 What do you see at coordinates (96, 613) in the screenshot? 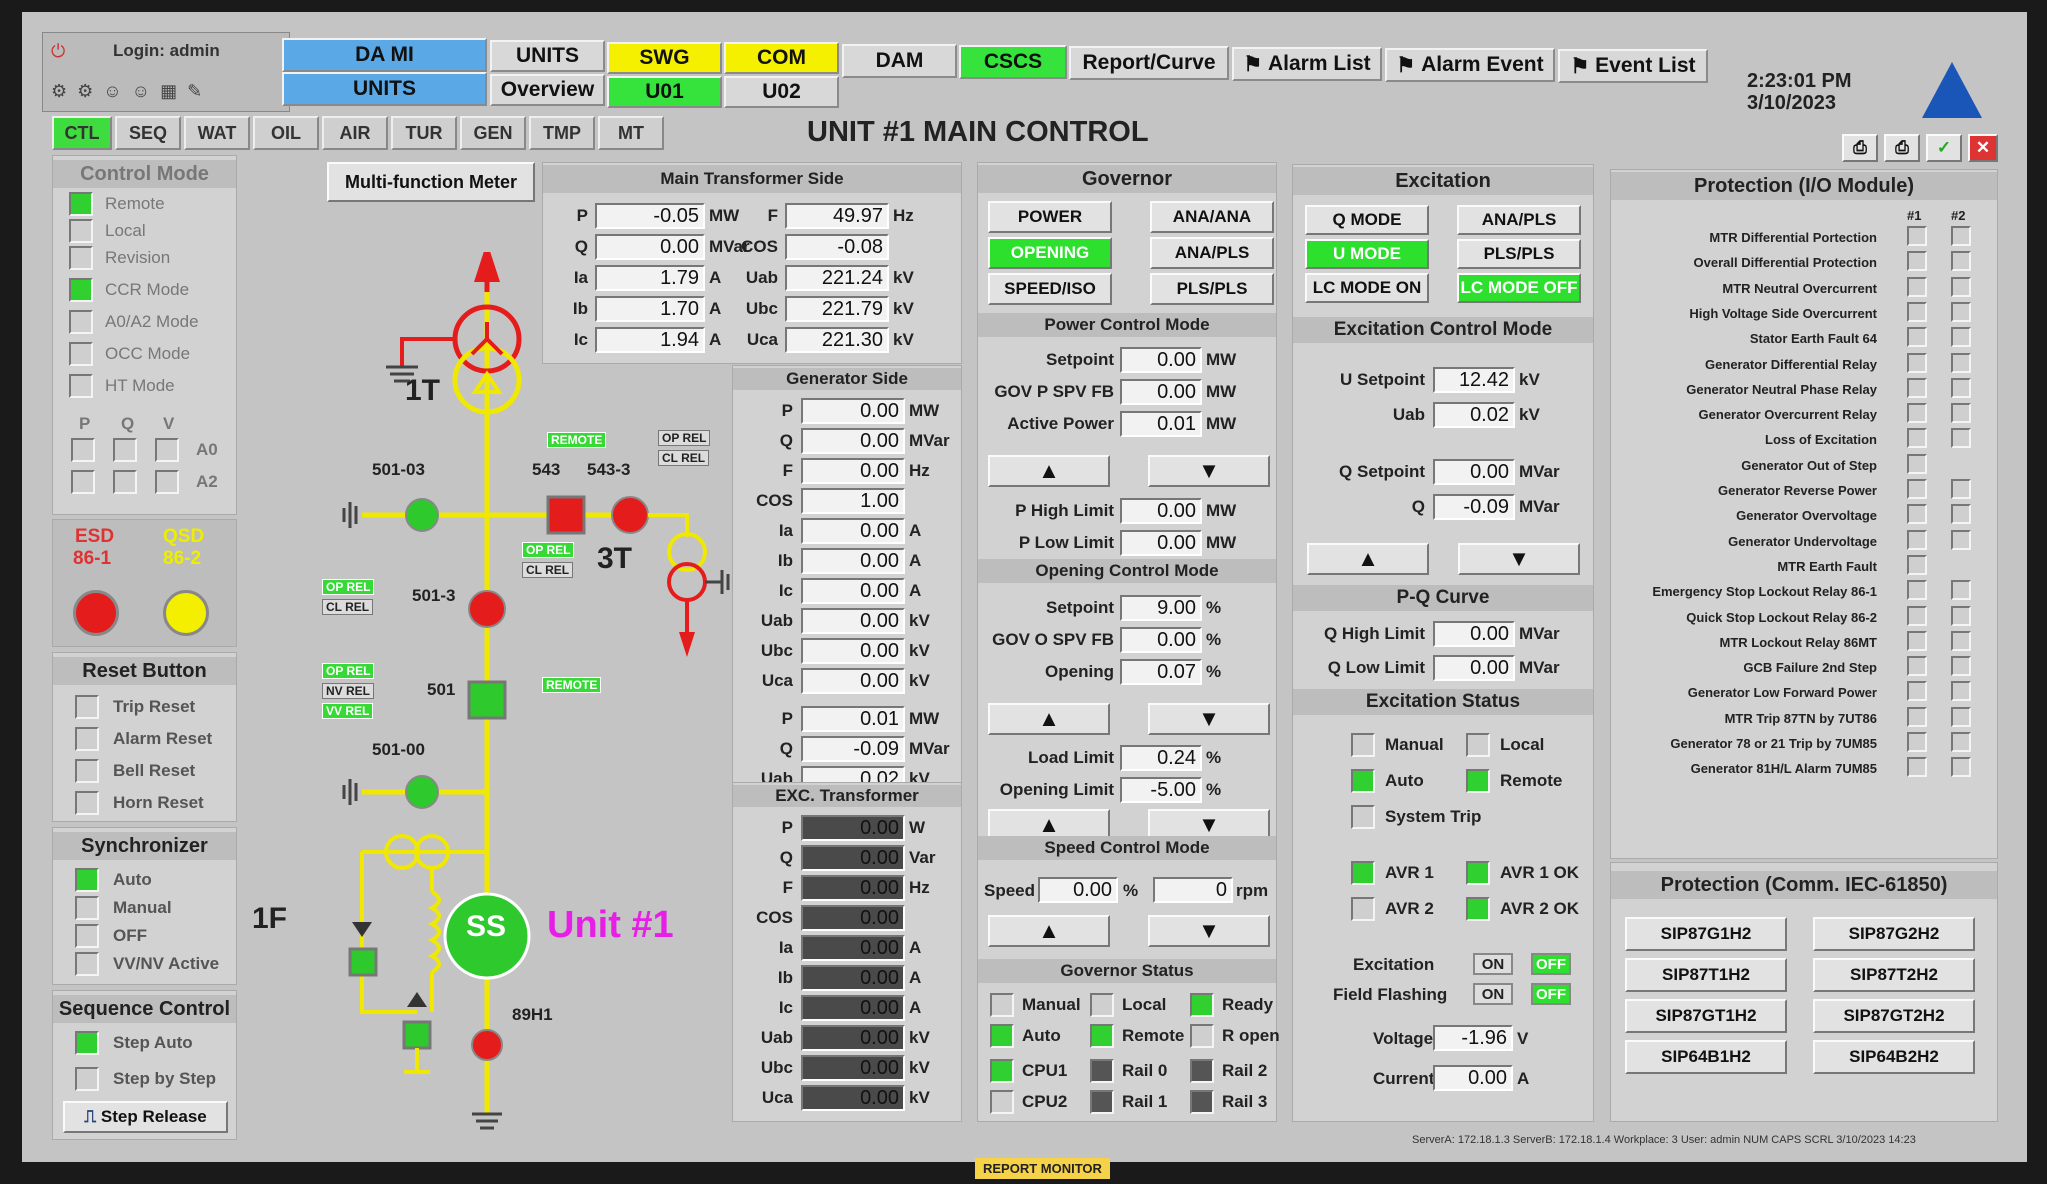
I see `esd-button` at bounding box center [96, 613].